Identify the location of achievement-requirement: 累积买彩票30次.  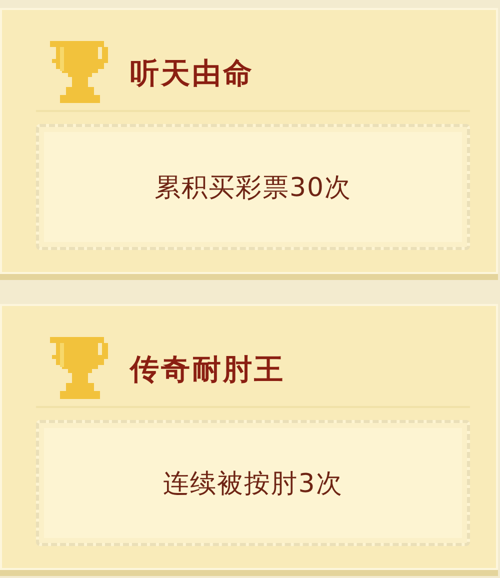
(253, 188).